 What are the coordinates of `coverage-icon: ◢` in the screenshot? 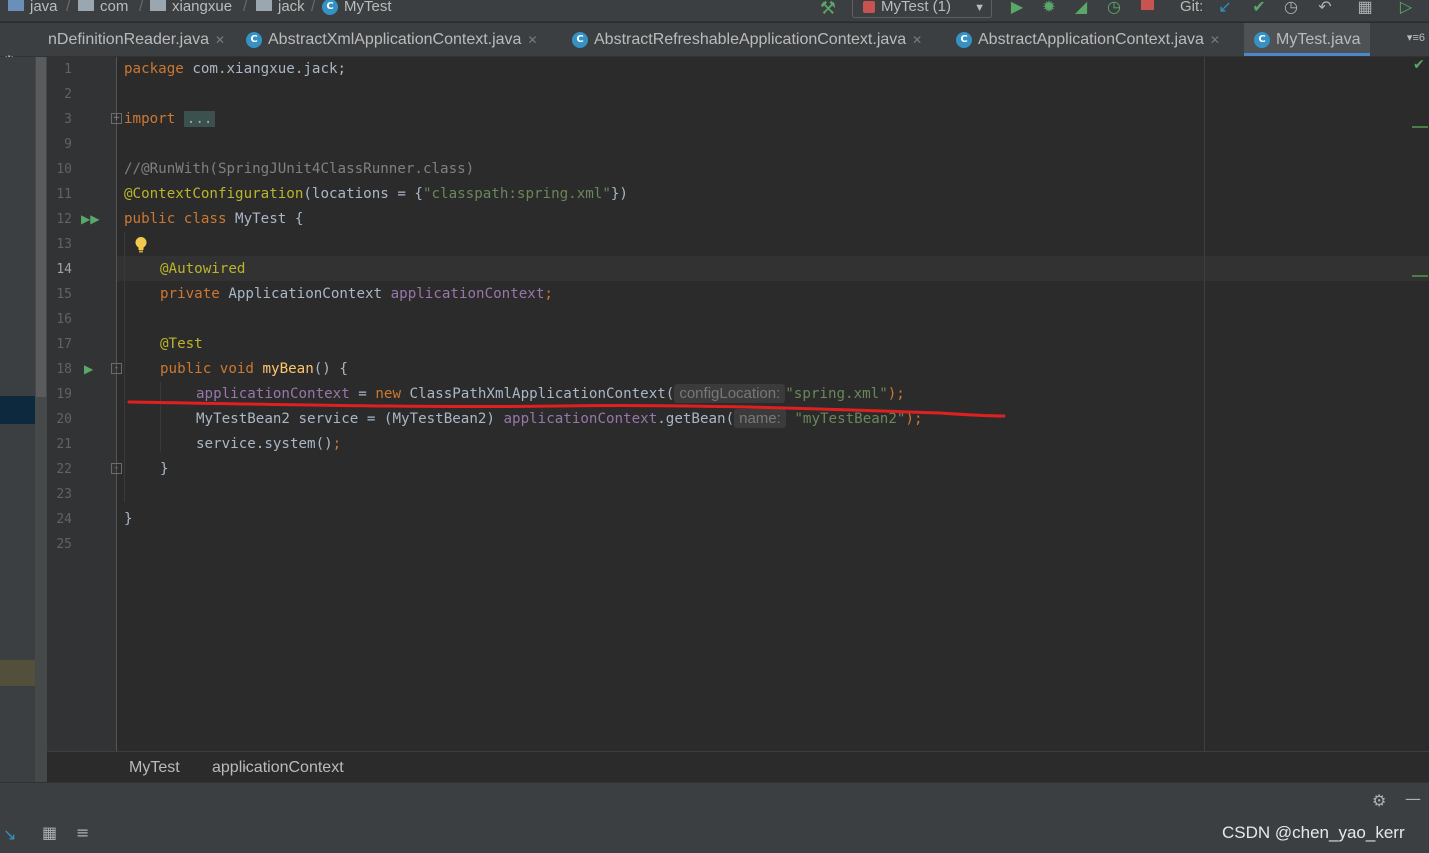 It's located at (1081, 10).